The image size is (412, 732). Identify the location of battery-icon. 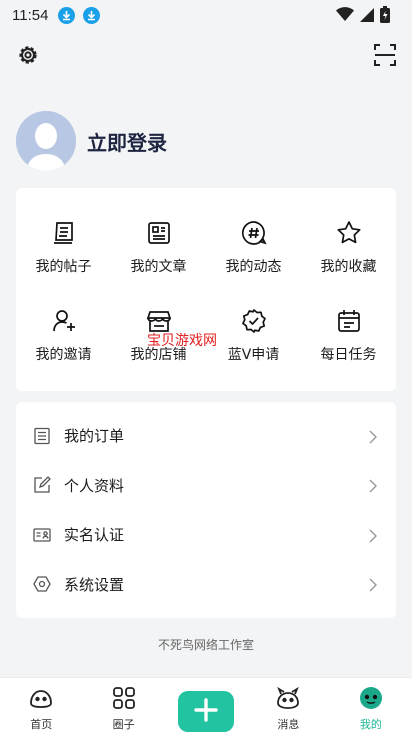
(385, 16).